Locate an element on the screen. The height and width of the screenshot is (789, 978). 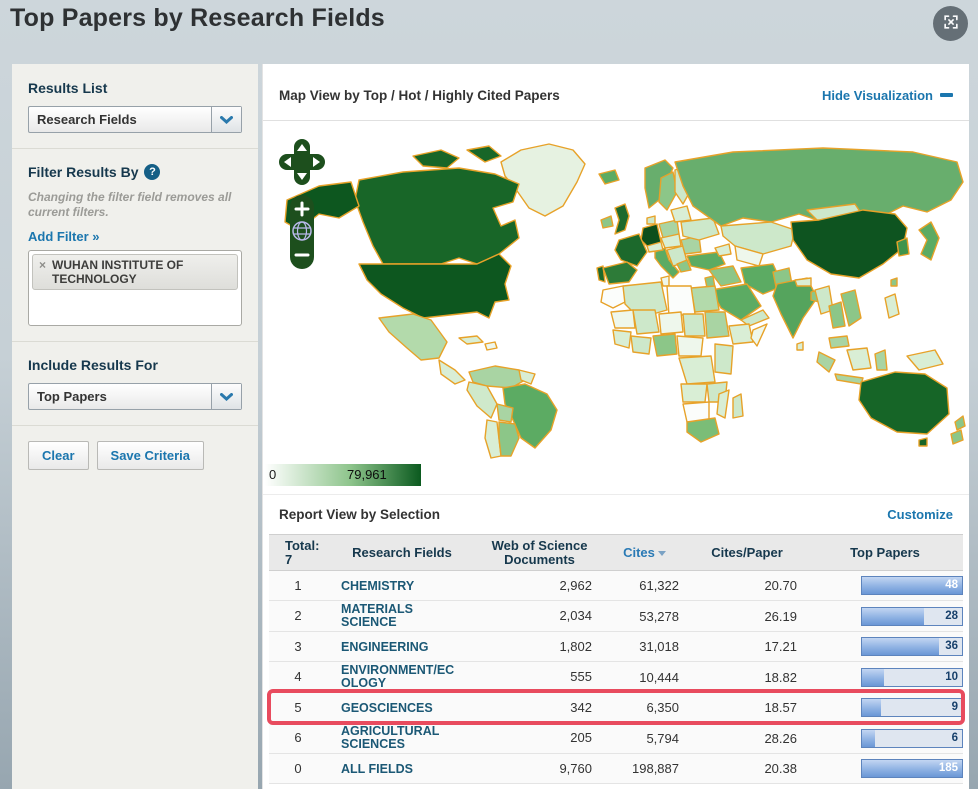
row-cites-per-paper: 18.57 is located at coordinates (780, 707).